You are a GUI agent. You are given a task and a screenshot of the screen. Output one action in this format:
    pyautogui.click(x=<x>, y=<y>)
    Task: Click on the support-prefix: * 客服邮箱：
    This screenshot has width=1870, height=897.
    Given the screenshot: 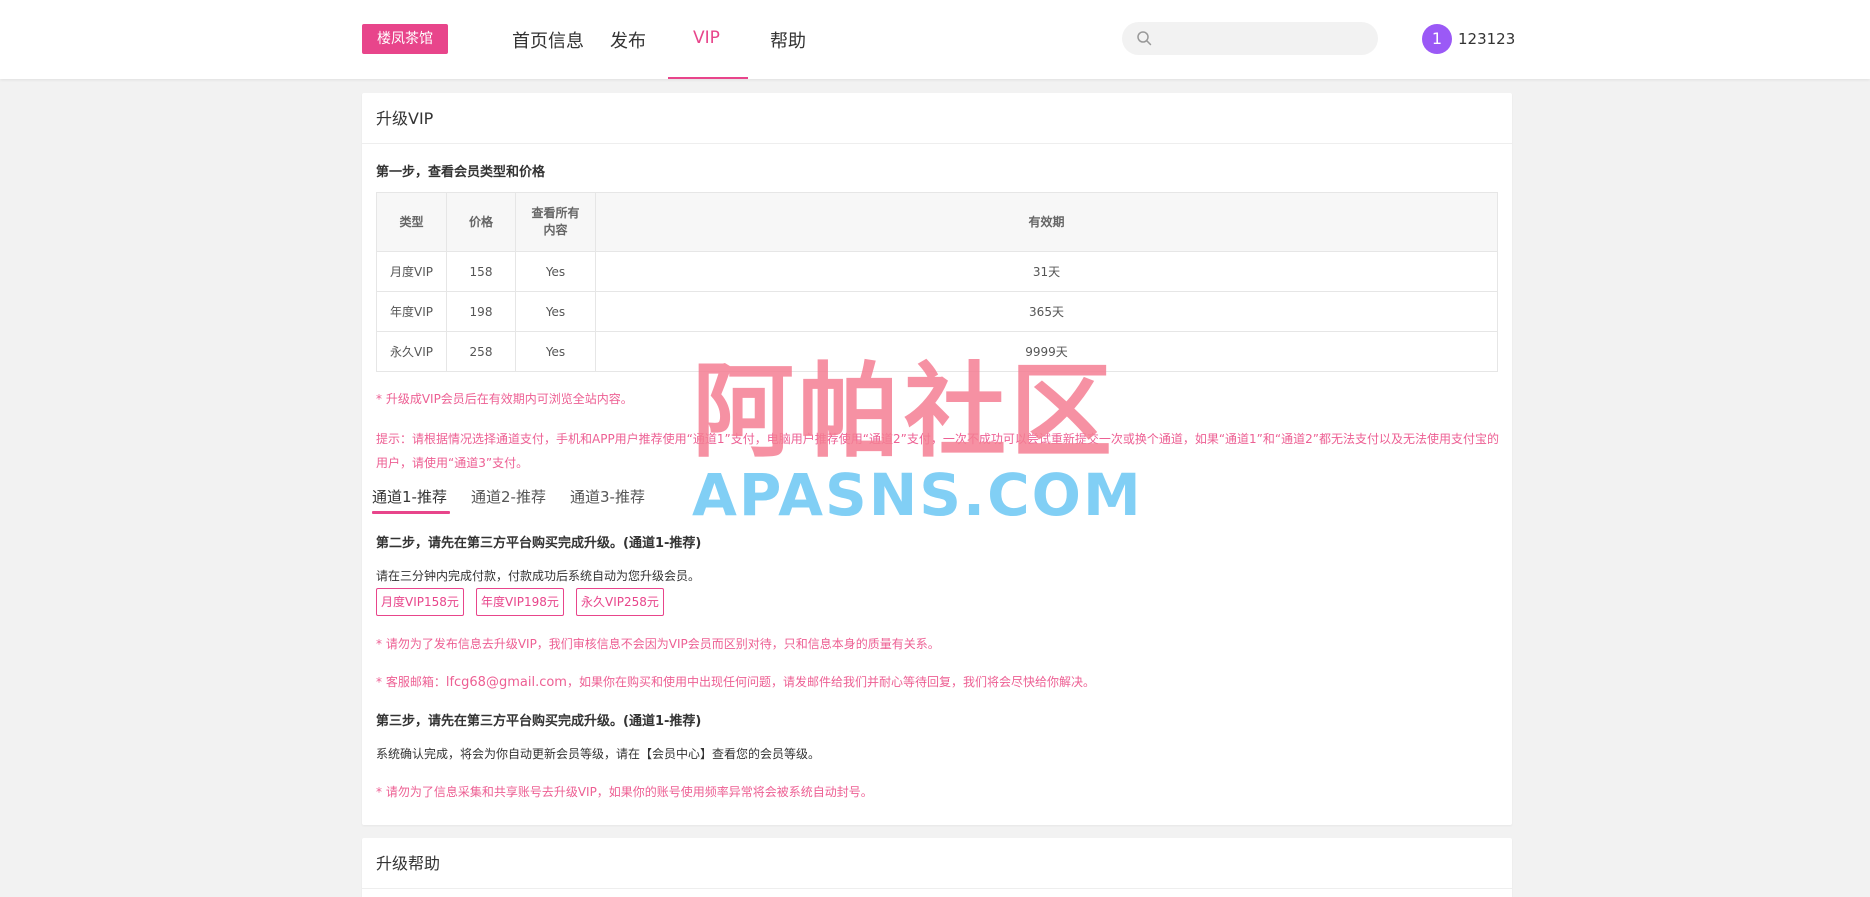 What is the action you would take?
    pyautogui.click(x=411, y=682)
    